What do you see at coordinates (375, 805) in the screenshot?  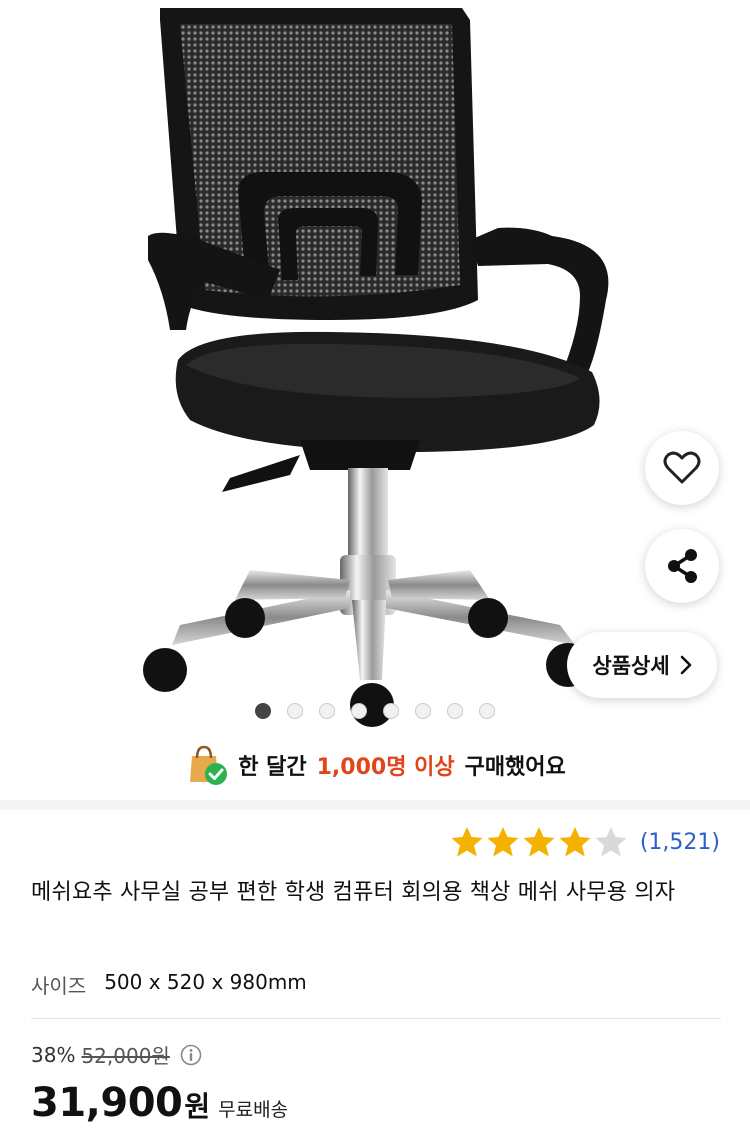 I see `section-divider` at bounding box center [375, 805].